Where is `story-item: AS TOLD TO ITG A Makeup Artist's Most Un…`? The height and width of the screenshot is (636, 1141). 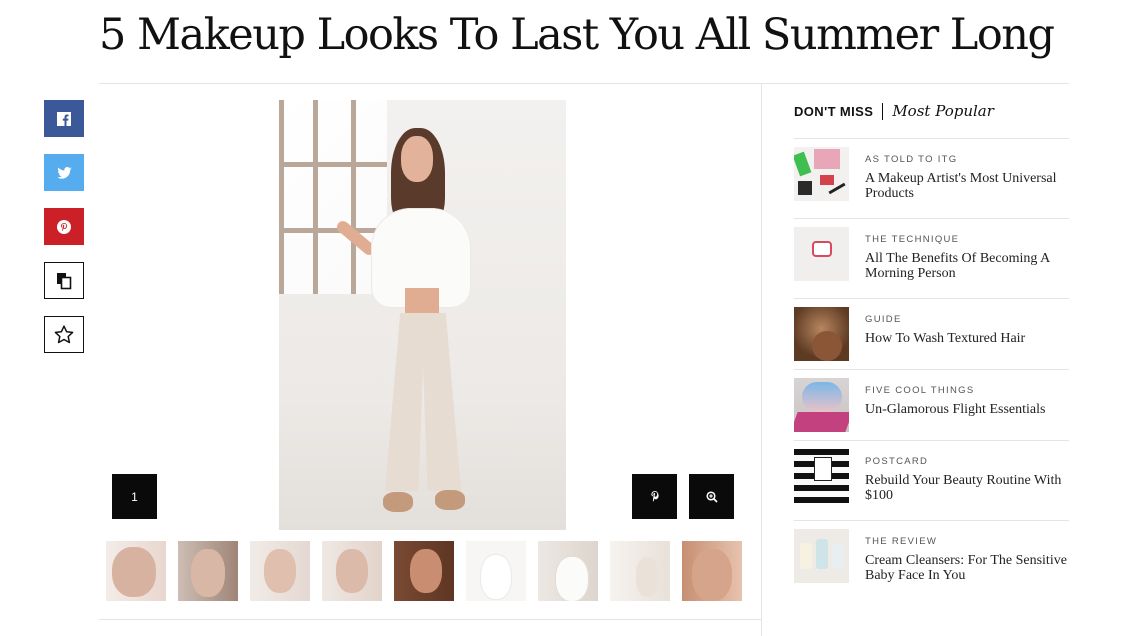
story-item: AS TOLD TO ITG A Makeup Artist's Most Un… is located at coordinates (931, 179).